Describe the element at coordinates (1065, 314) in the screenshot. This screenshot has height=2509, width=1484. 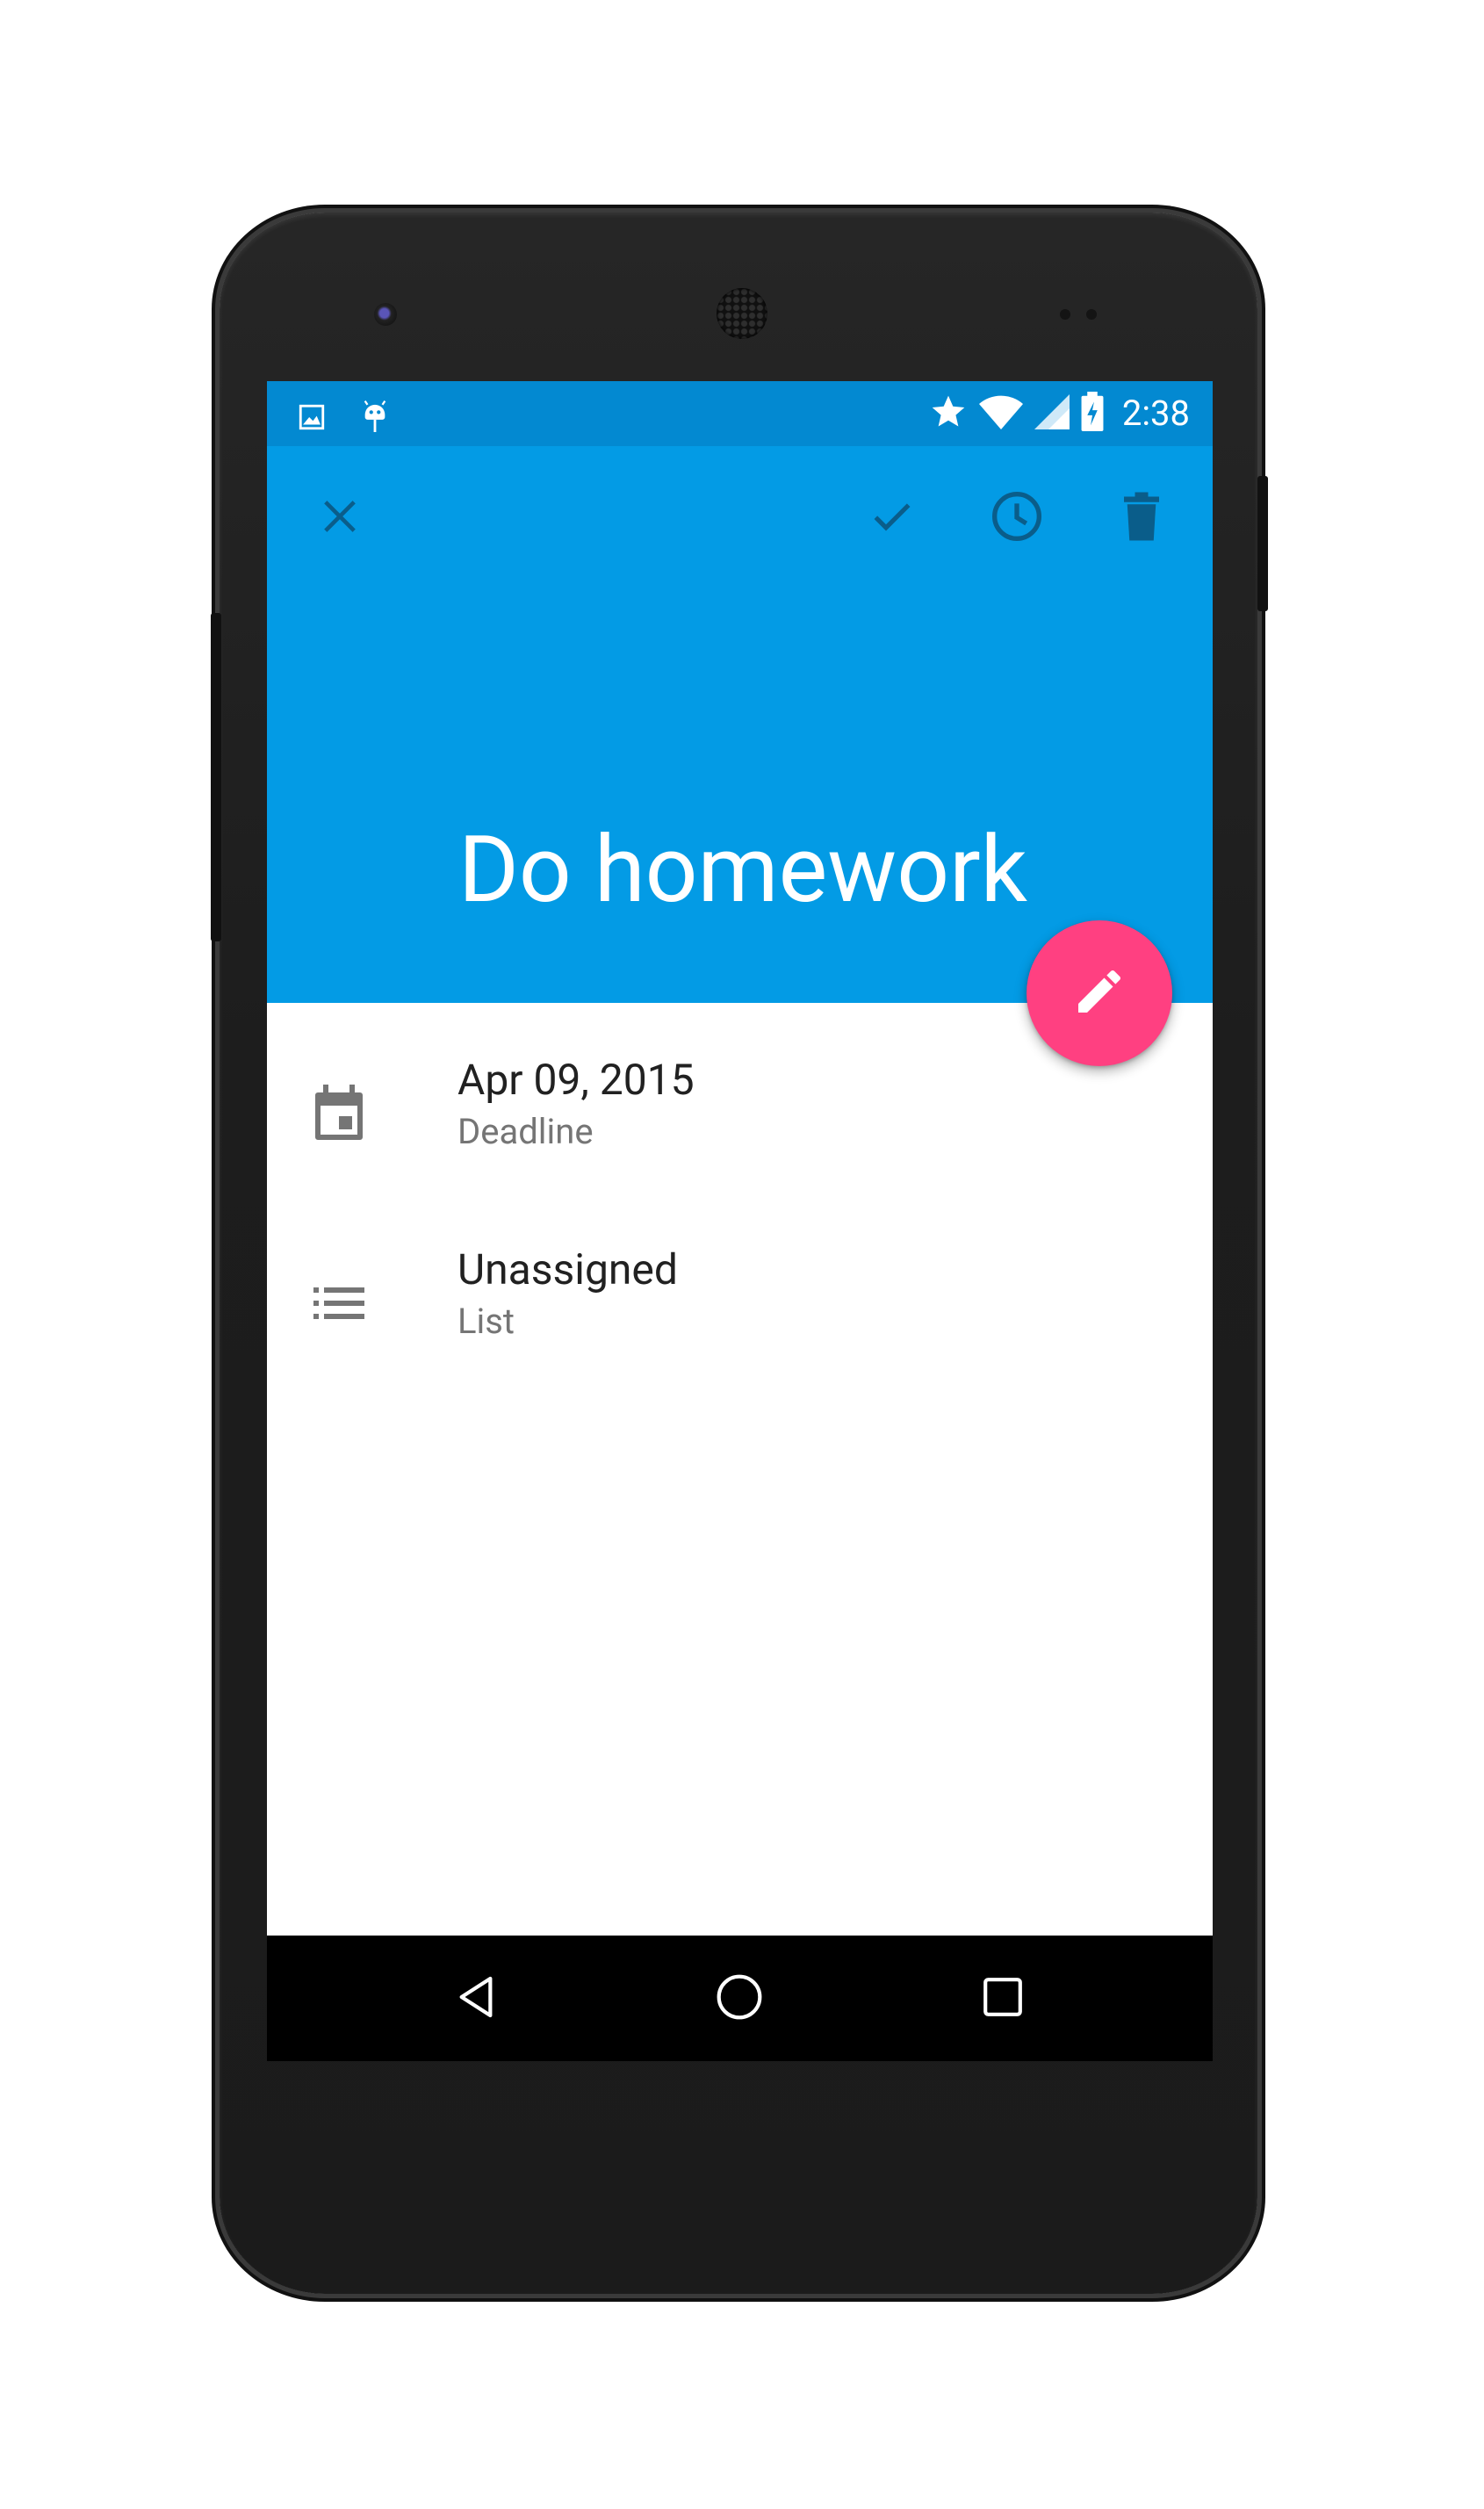
I see `proximity-sensor` at that location.